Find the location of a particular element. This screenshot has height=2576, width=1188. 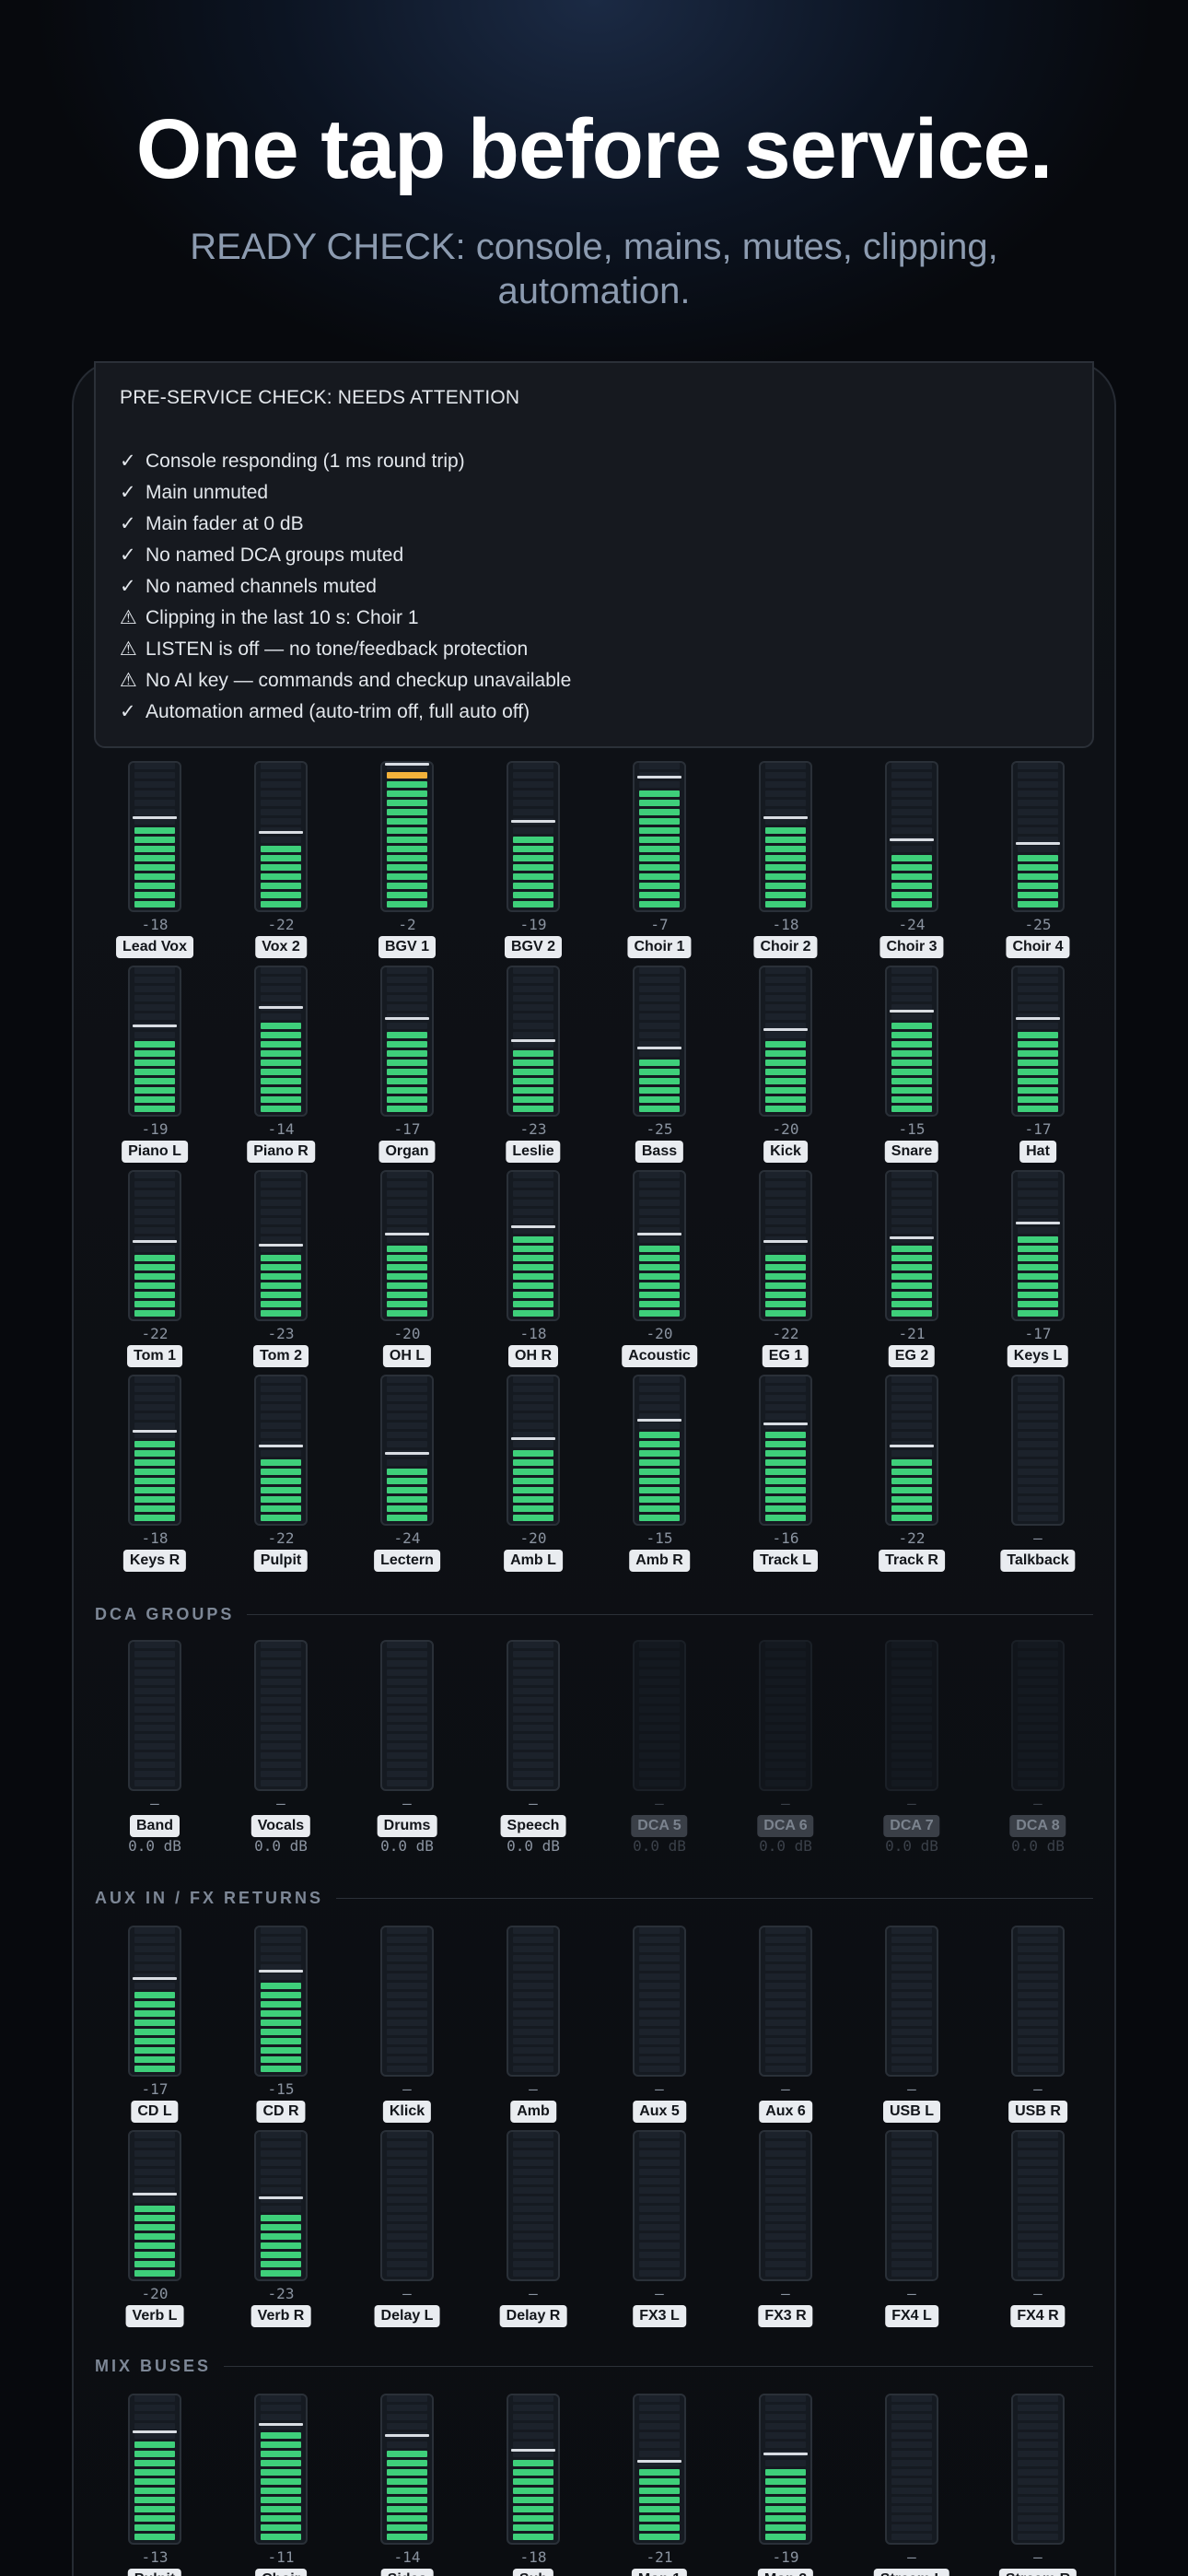

dca-strip: – DCA 5 0.0 dB is located at coordinates (662, 1747).